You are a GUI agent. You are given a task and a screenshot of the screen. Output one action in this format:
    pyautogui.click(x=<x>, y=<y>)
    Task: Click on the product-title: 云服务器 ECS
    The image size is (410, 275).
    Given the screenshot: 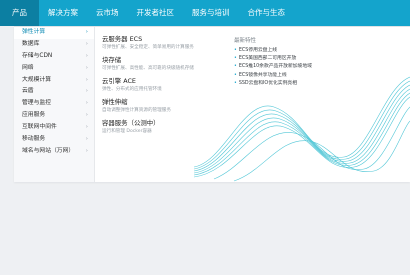 What is the action you would take?
    pyautogui.click(x=122, y=39)
    